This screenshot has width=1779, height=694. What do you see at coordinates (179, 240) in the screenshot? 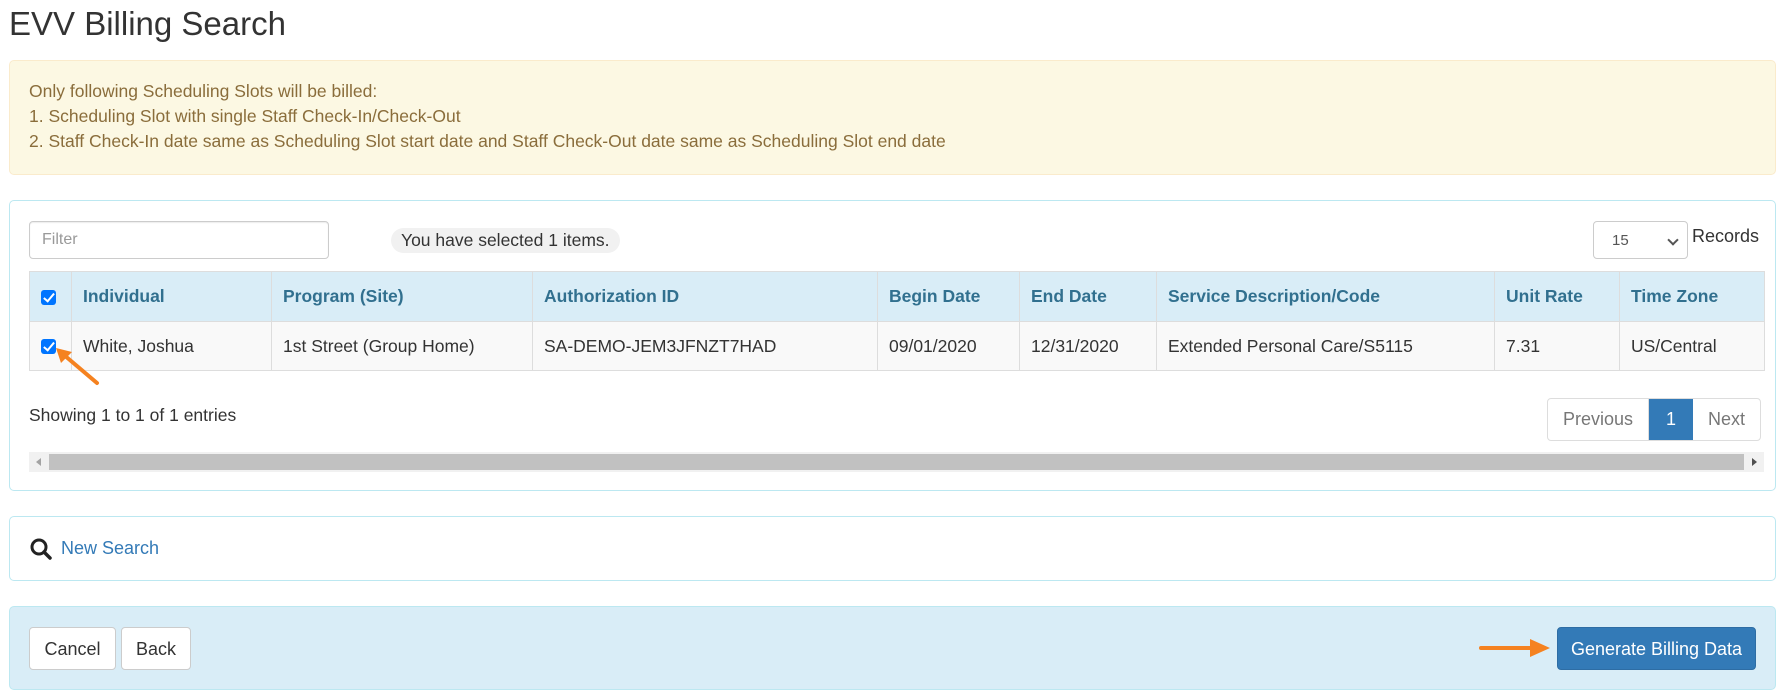
I see `filter-input` at bounding box center [179, 240].